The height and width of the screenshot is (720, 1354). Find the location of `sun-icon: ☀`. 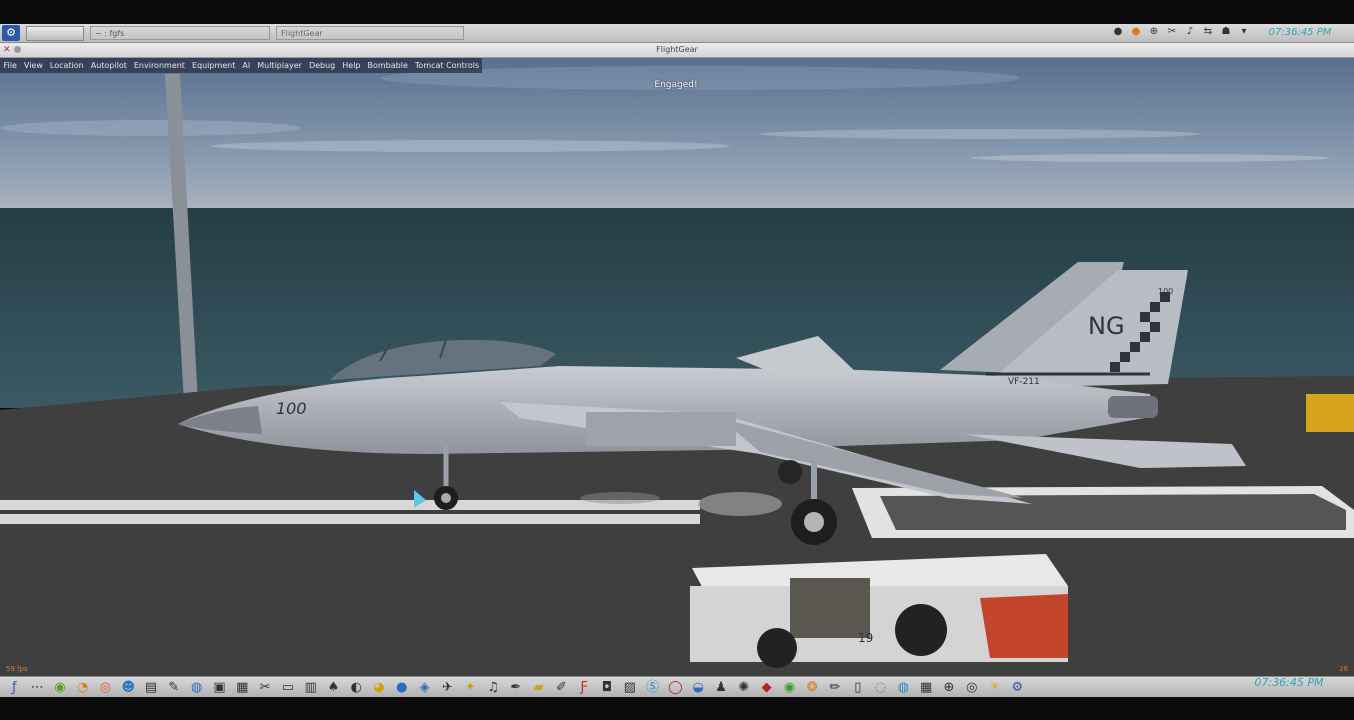

sun-icon: ☀ is located at coordinates (994, 687).